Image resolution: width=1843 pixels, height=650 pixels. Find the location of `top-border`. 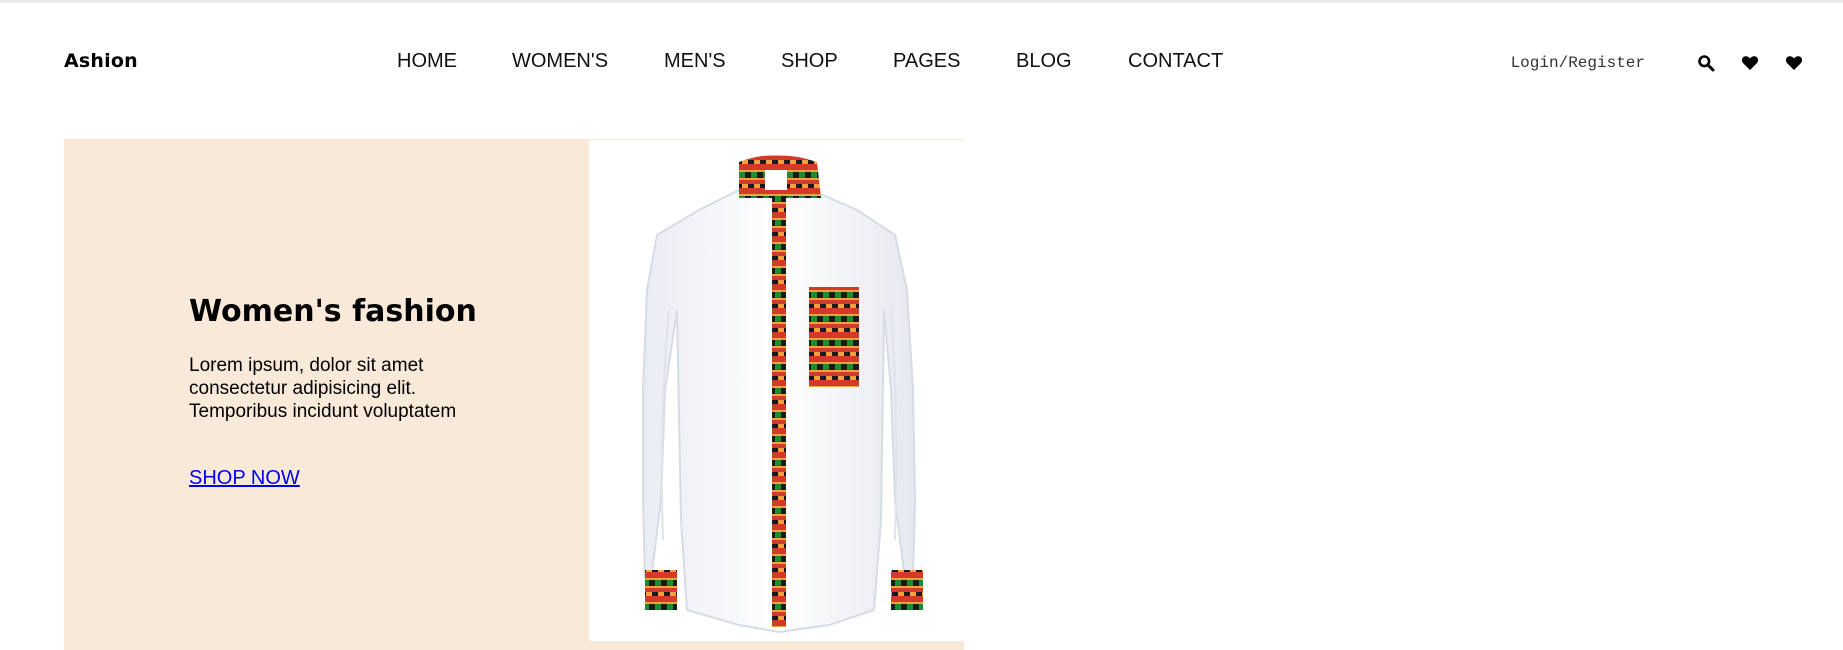

top-border is located at coordinates (921, 1).